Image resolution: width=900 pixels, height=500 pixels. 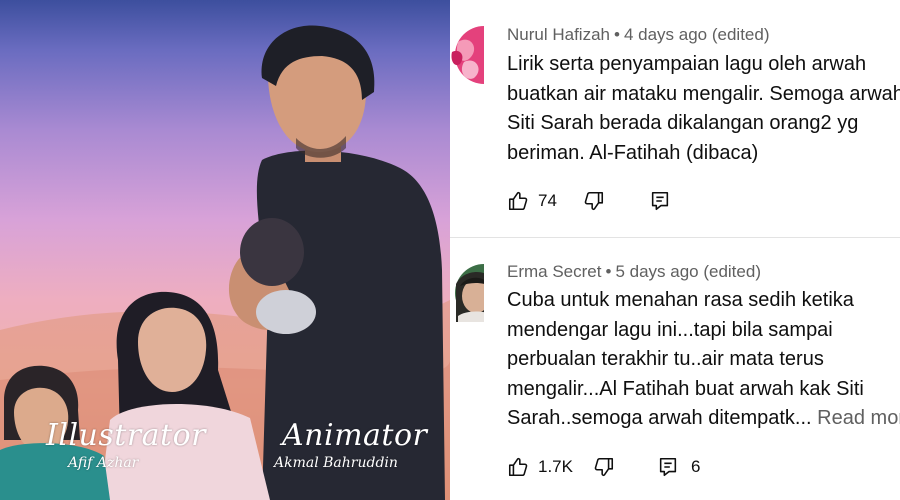 I want to click on animator-credit: Animator Akmal Bahruddin, so click(x=351, y=444).